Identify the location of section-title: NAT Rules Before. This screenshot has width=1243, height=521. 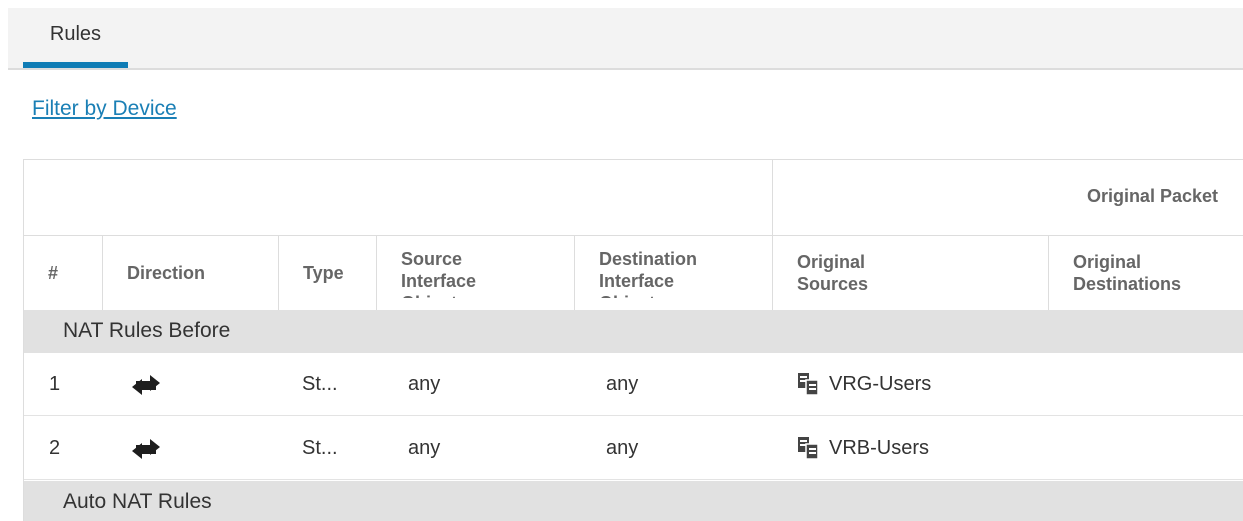
(147, 330).